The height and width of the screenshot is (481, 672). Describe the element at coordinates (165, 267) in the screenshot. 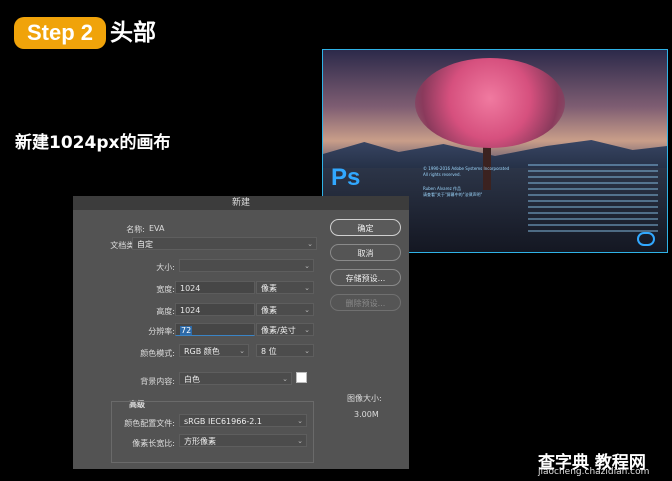

I see `size-label: 大小:` at that location.